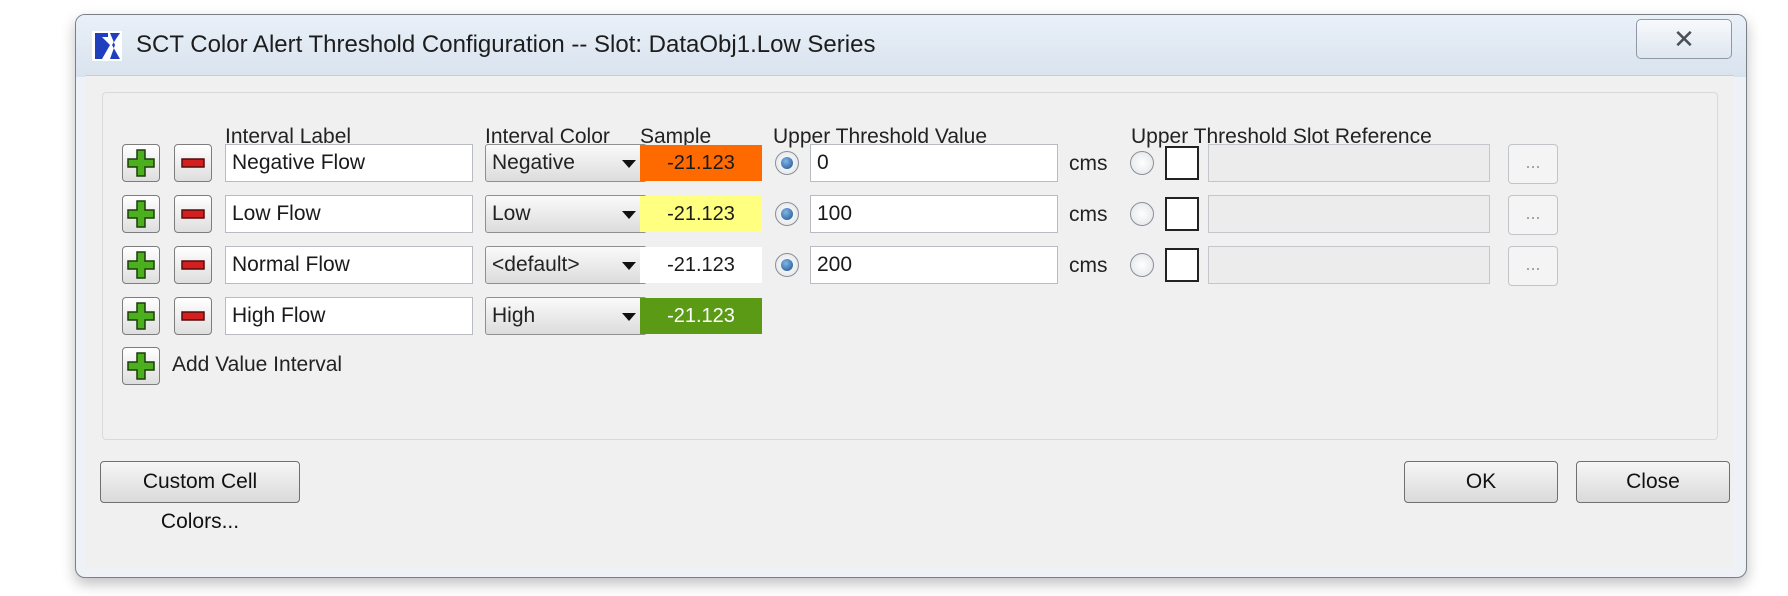 The height and width of the screenshot is (596, 1788). Describe the element at coordinates (349, 163) in the screenshot. I see `interval-label-input: Negative Flow` at that location.